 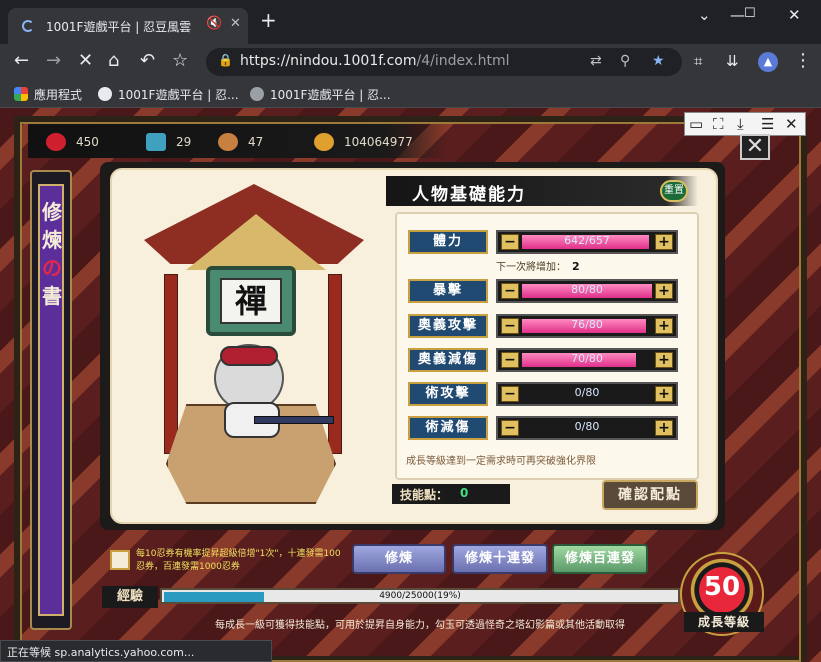 I want to click on tab-bar: 1001F遊戲平台 | 忍豆風雲 🔇 ✕ + ⌄ — ☐ ✕, so click(x=410, y=22).